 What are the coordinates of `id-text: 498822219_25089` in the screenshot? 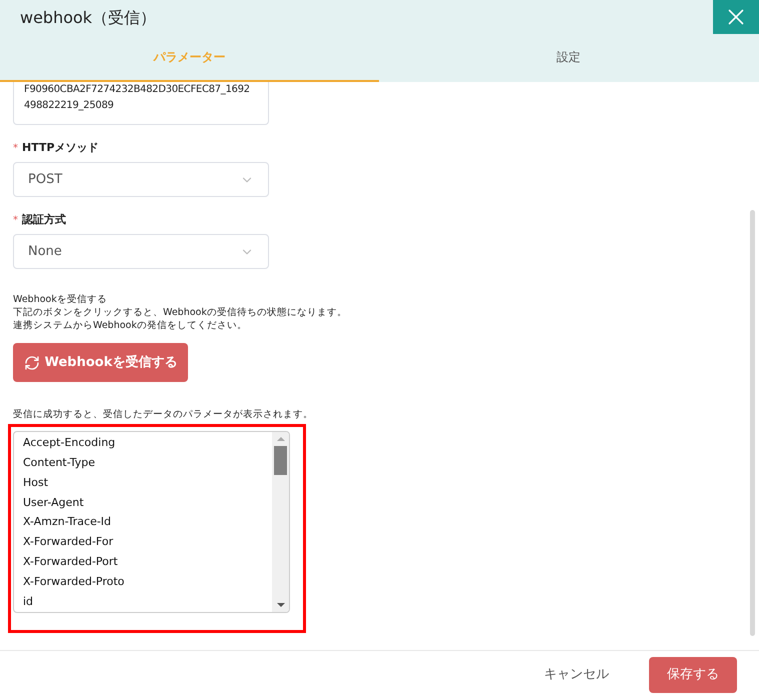 It's located at (69, 106).